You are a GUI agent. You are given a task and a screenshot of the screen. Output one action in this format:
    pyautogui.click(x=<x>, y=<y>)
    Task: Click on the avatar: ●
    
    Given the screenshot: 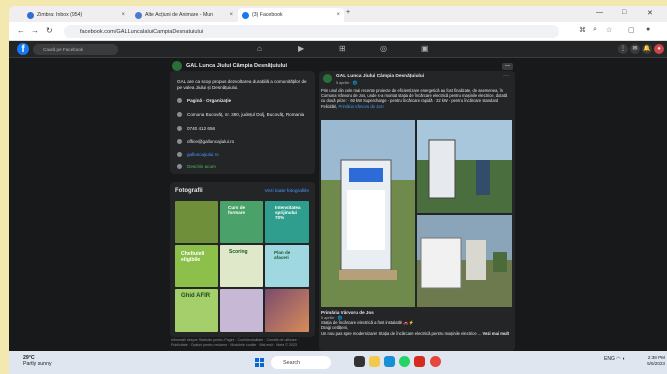 What is the action you would take?
    pyautogui.click(x=659, y=49)
    